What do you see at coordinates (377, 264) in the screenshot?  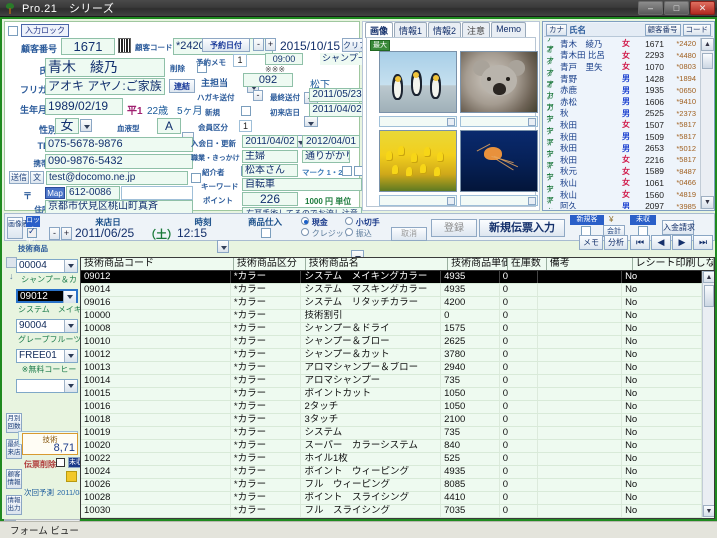 I see `grid-column-header: 技術商品名` at bounding box center [377, 264].